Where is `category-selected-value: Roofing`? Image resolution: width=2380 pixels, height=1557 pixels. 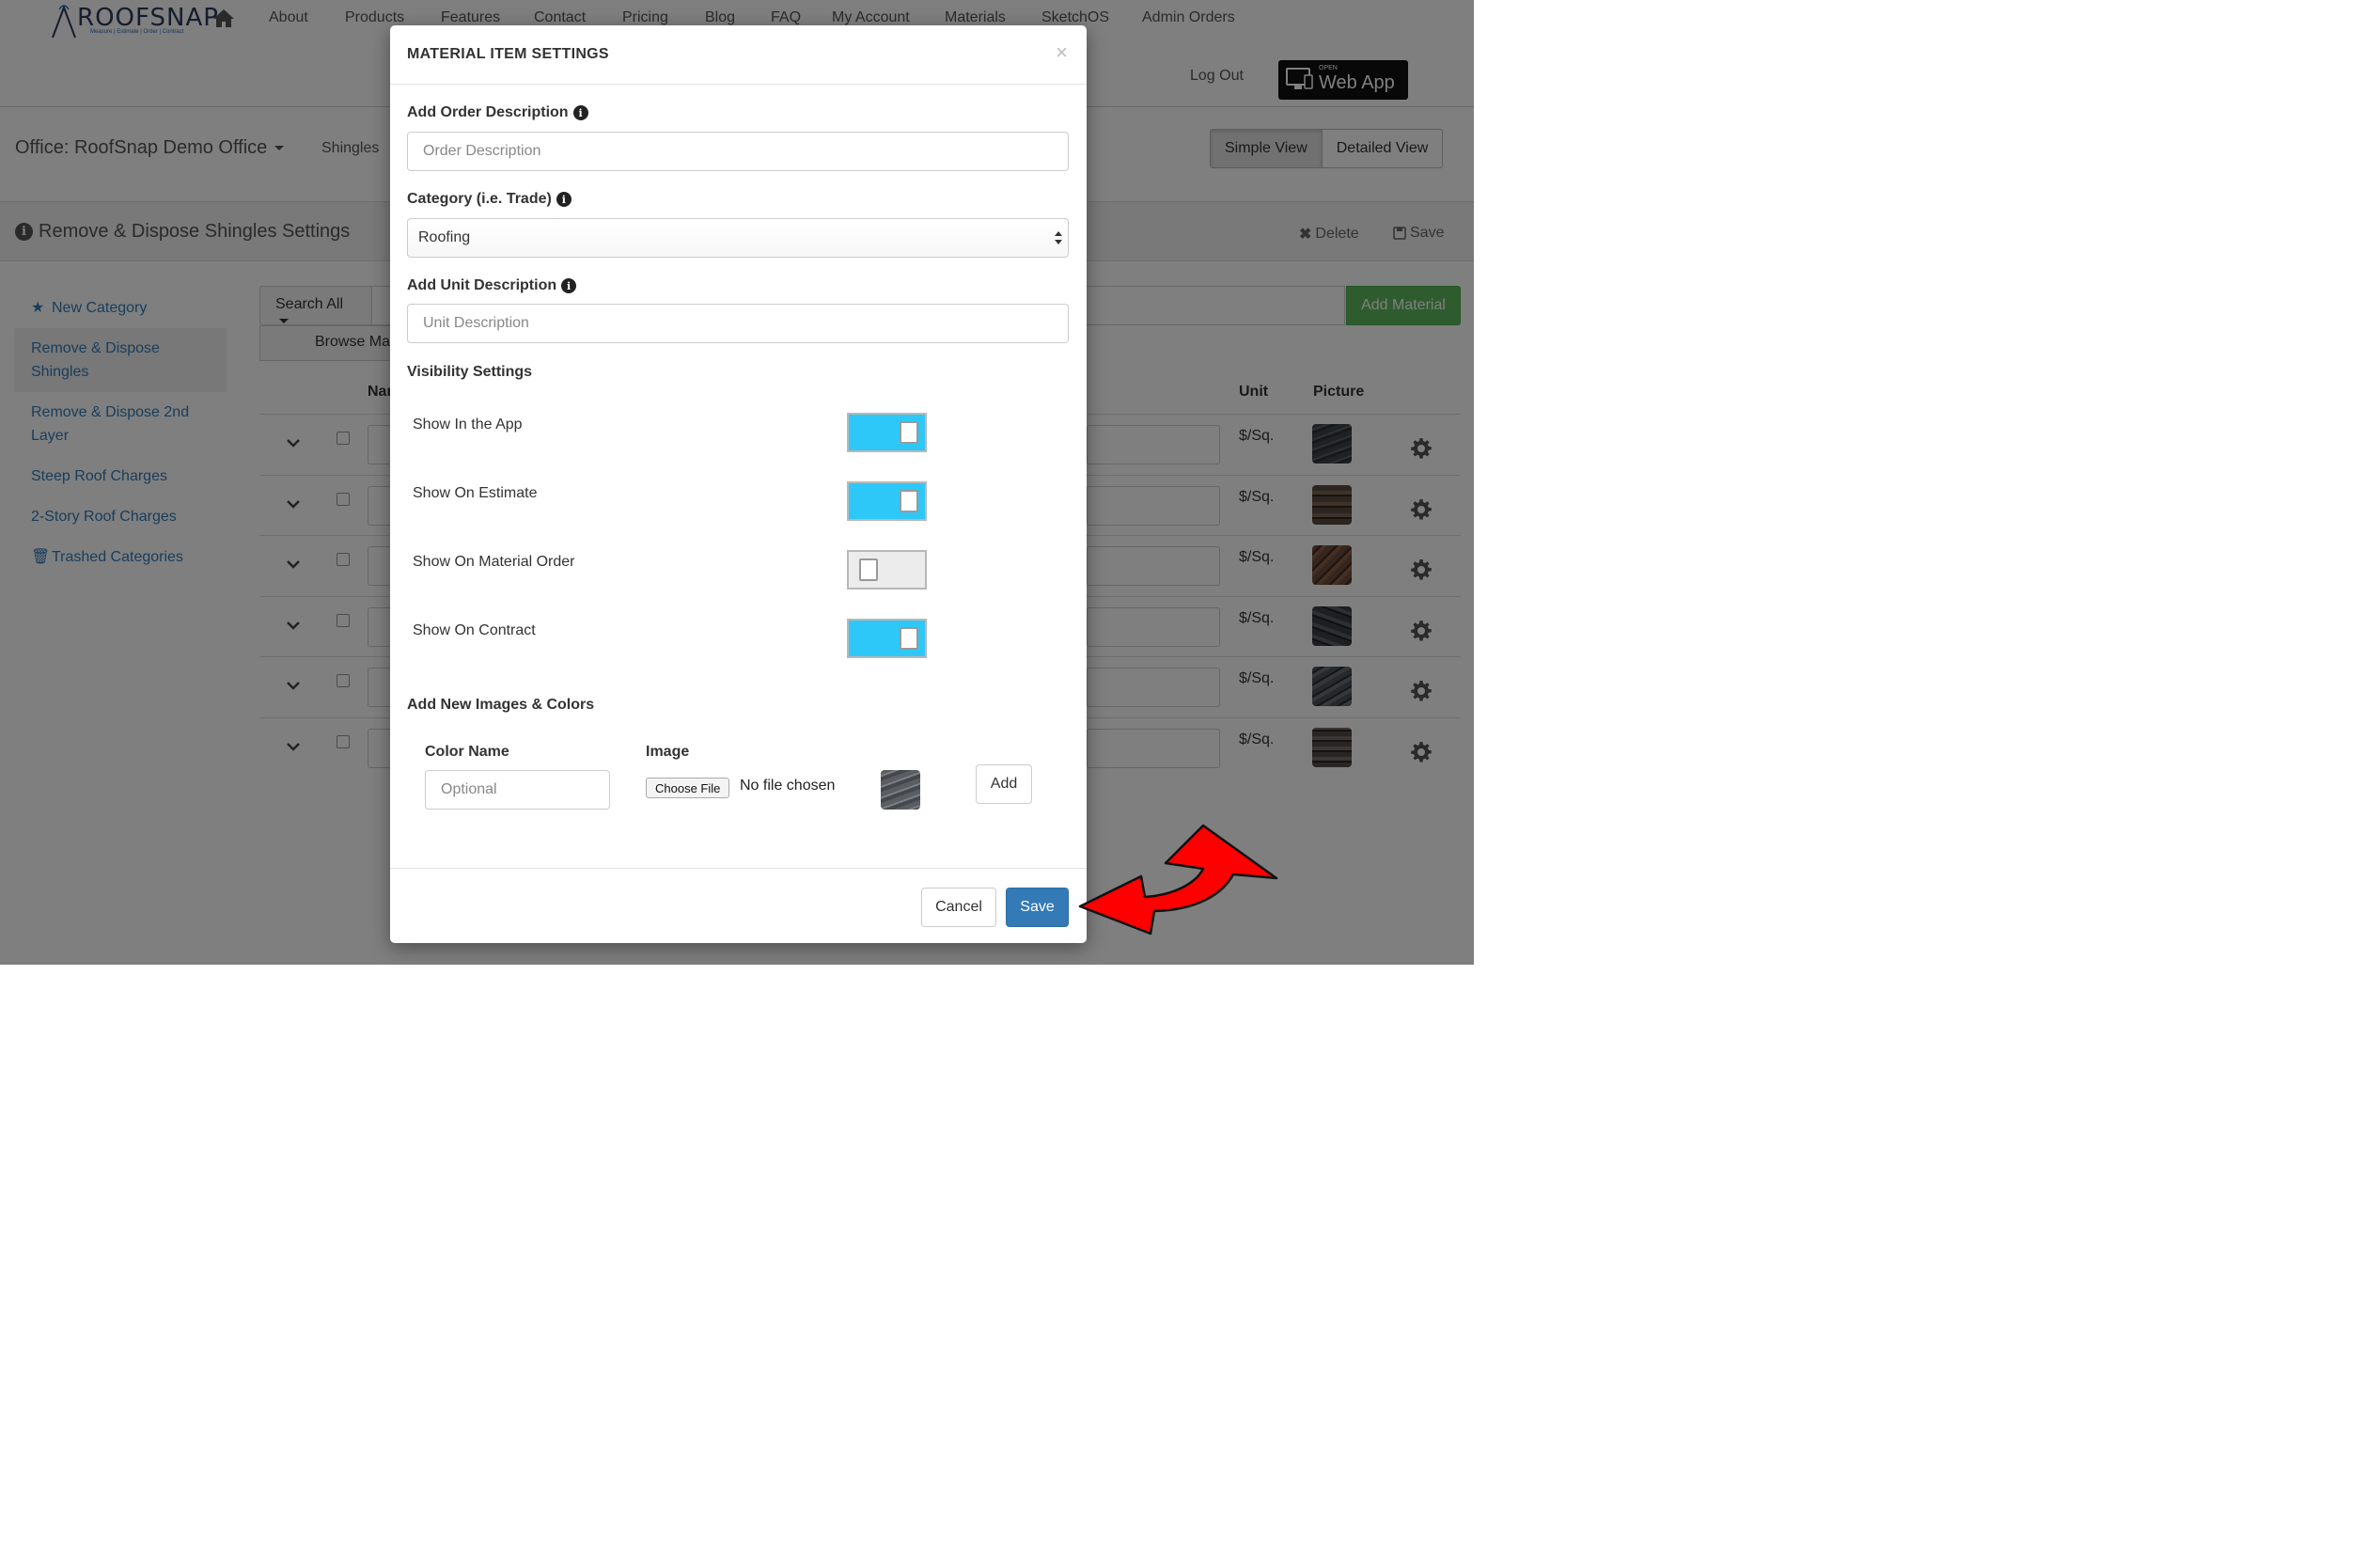
category-selected-value: Roofing is located at coordinates (444, 237).